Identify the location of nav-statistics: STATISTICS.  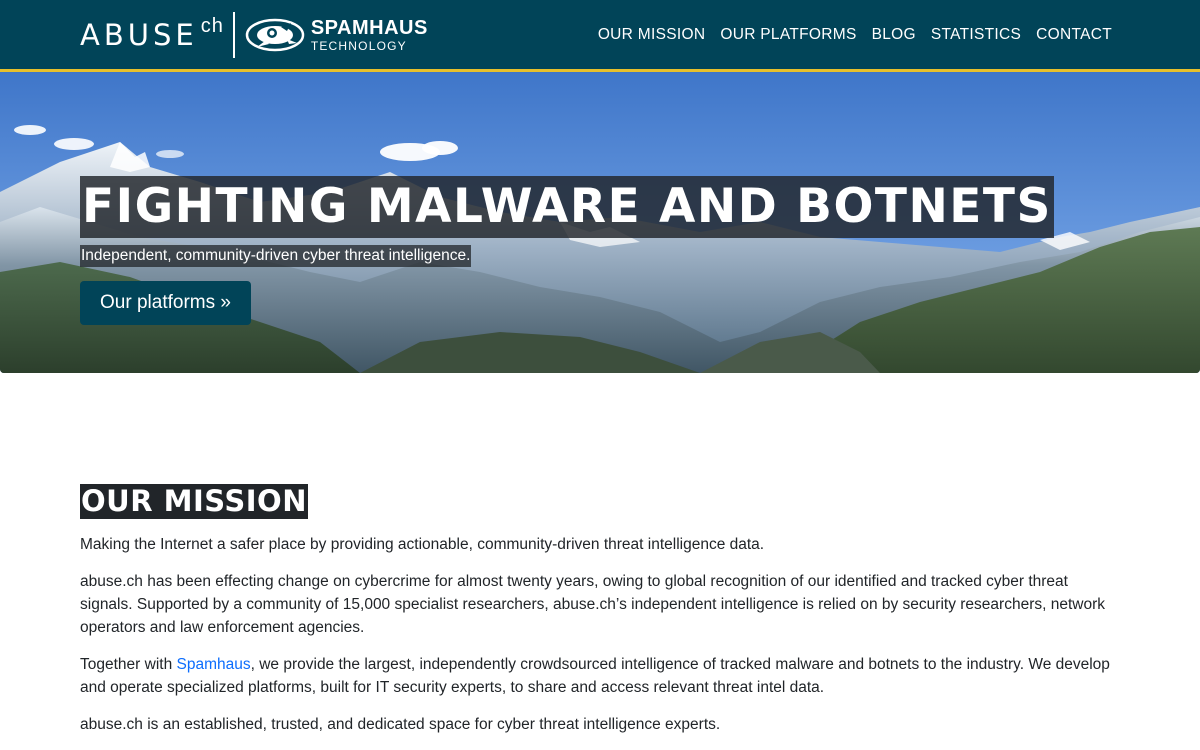
(976, 35).